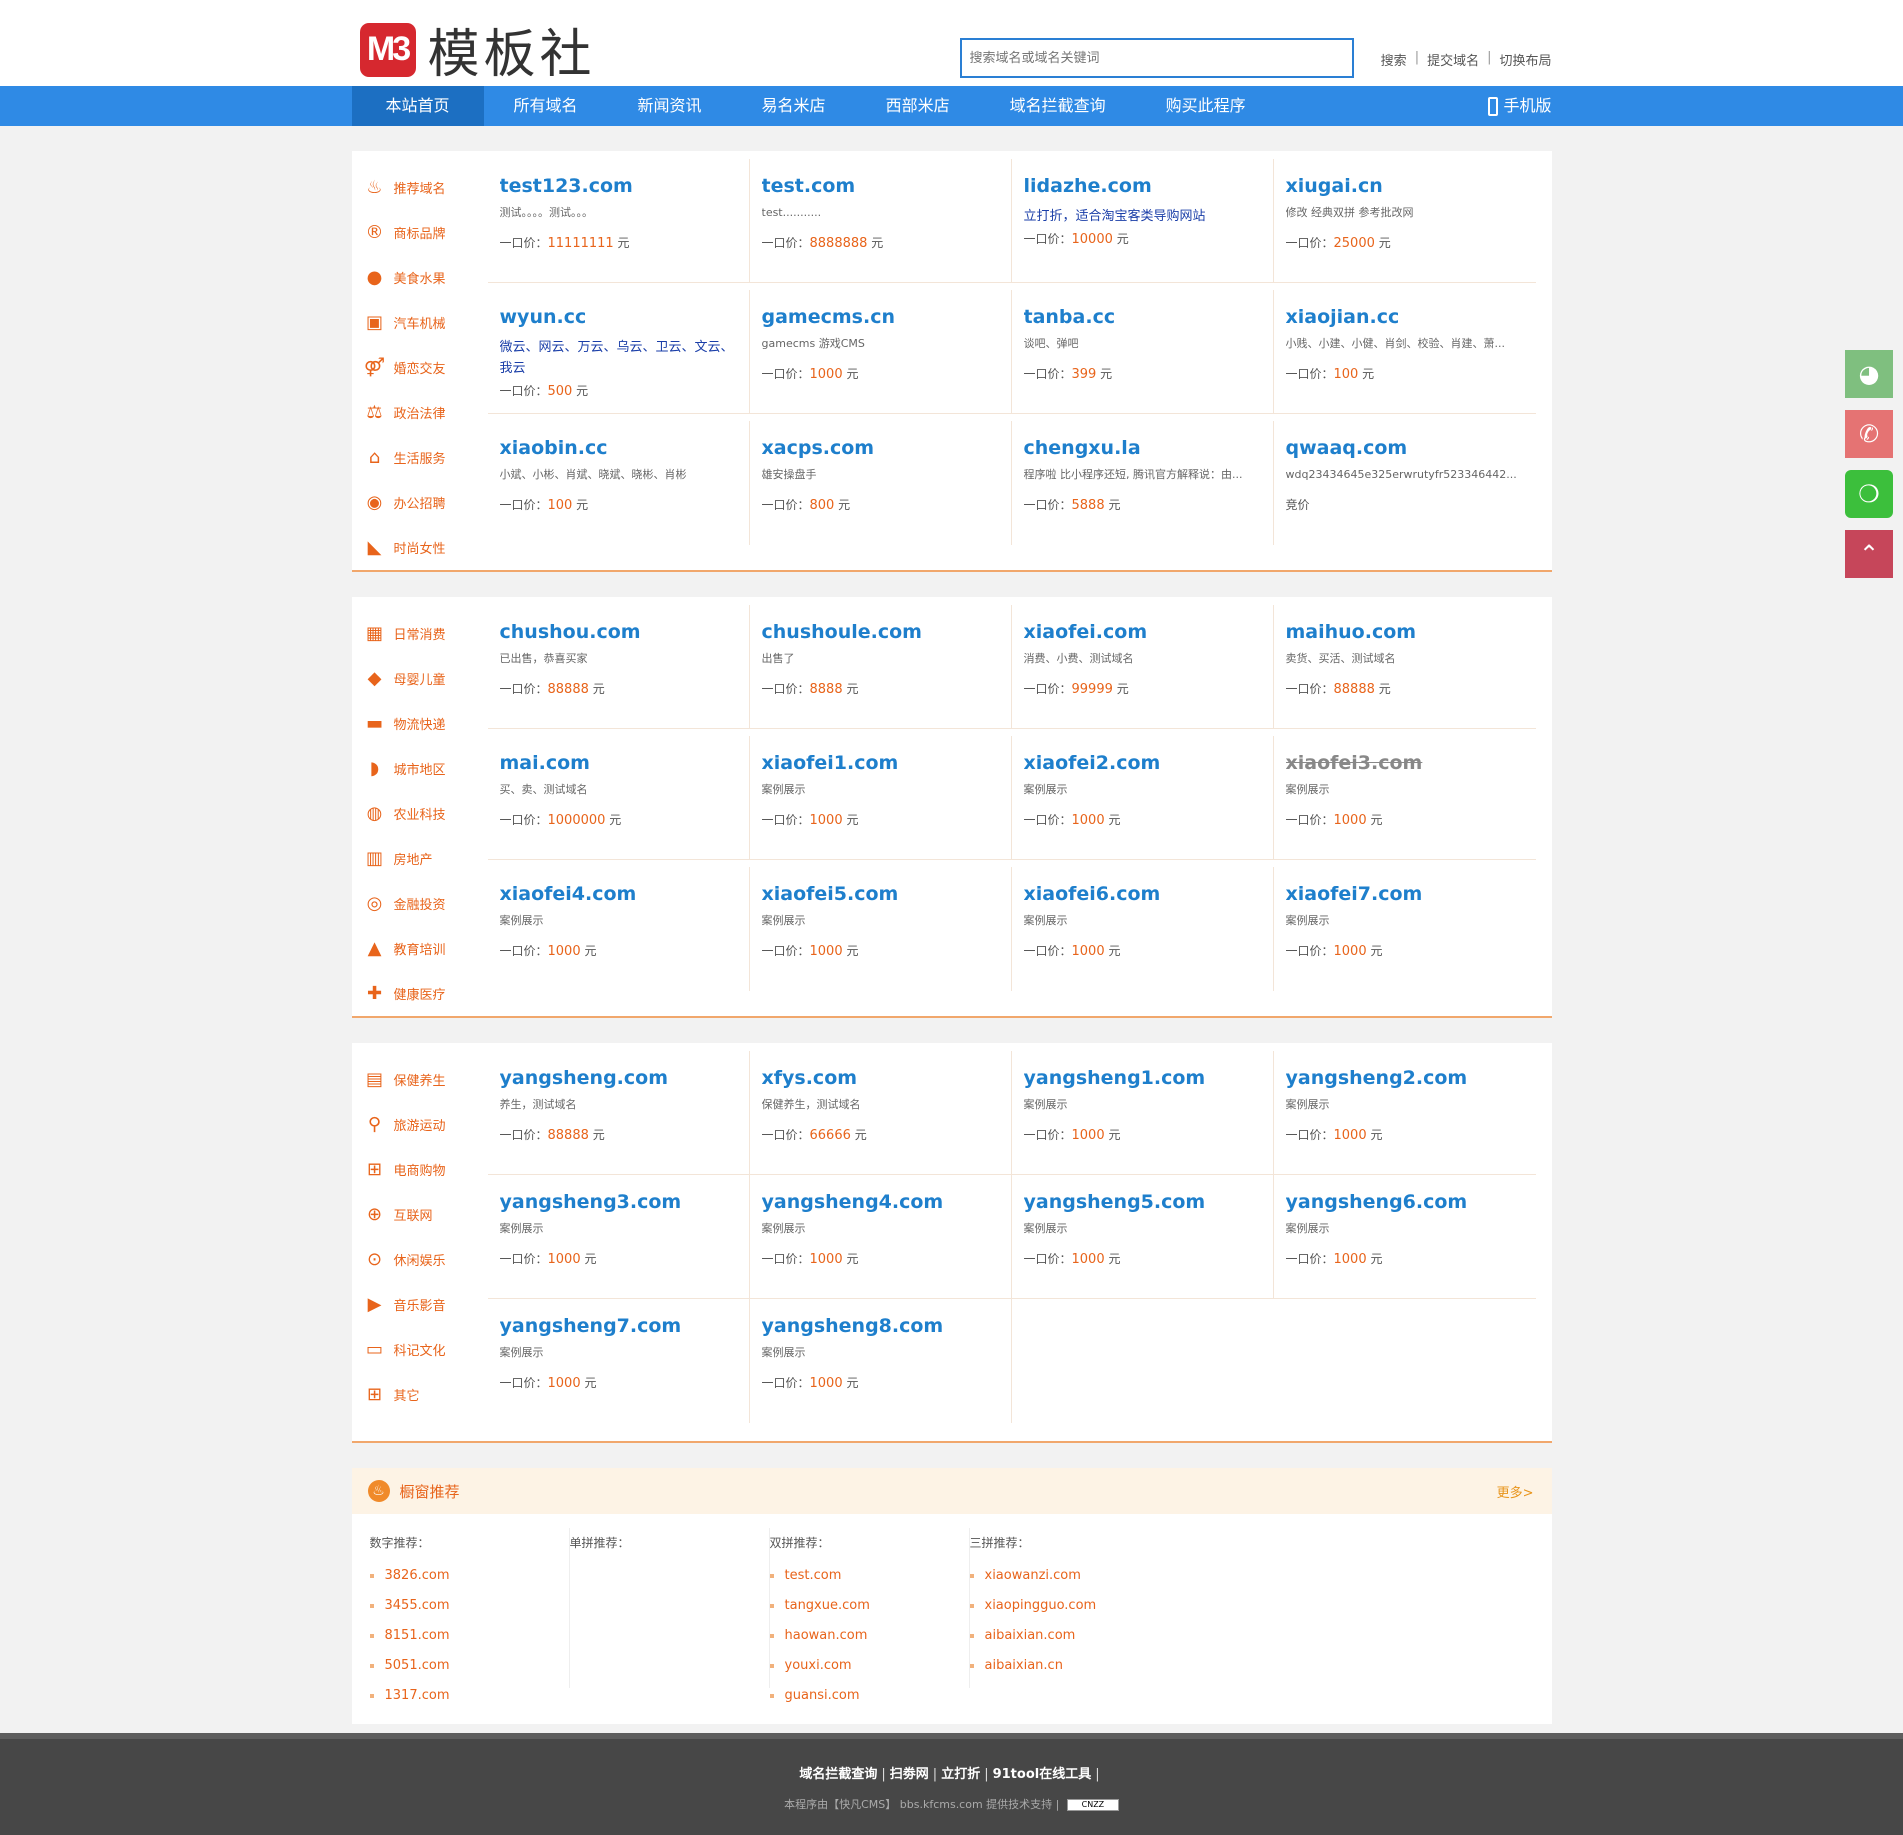 The image size is (1903, 1835). I want to click on domain-name-link: yangsheng8.com, so click(880, 1326).